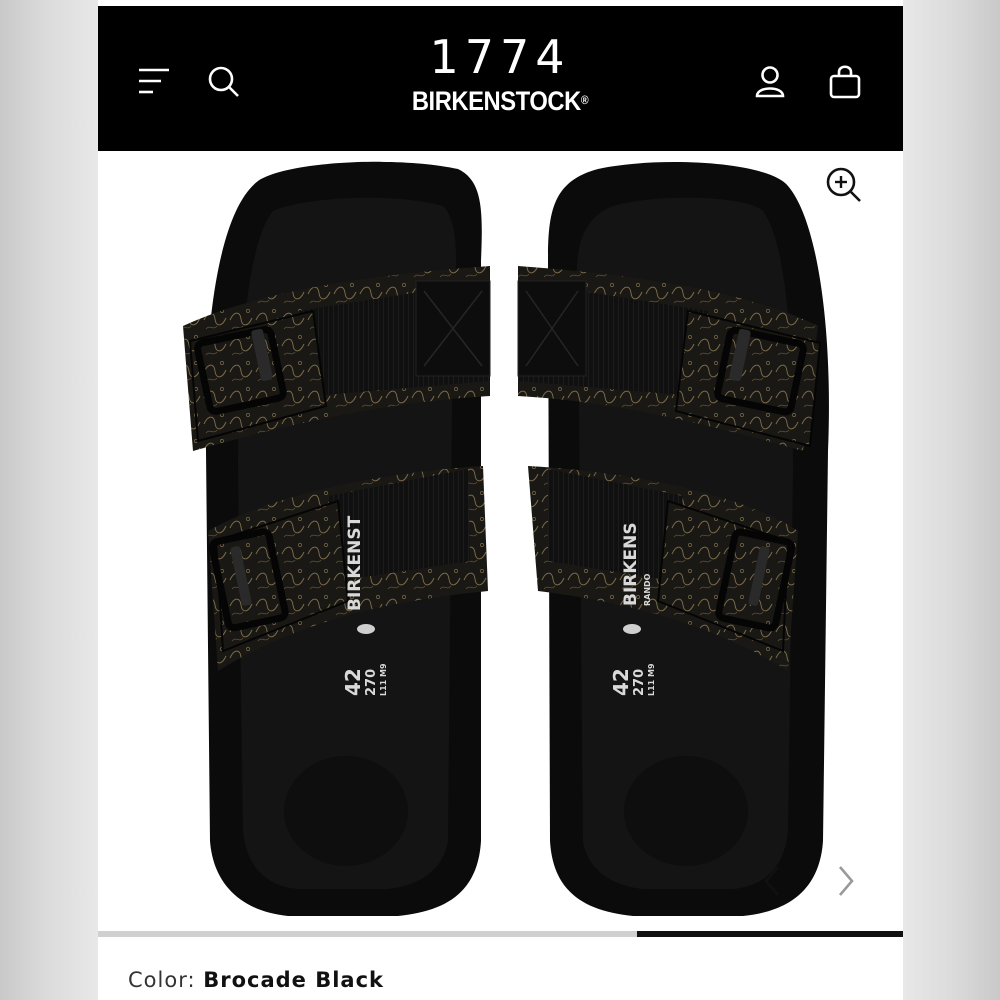  Describe the element at coordinates (294, 980) in the screenshot. I see `color-value: Brocade Black` at that location.